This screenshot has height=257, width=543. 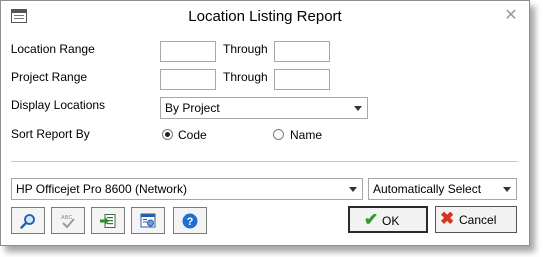 I want to click on location-range-label: LLocation Range, so click(x=52, y=49).